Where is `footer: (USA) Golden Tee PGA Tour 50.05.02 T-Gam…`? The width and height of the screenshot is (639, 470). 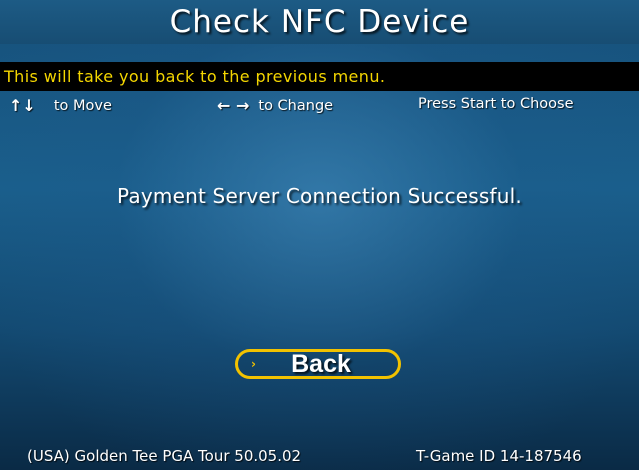 footer: (USA) Golden Tee PGA Tour 50.05.02 T-Gam… is located at coordinates (319, 456).